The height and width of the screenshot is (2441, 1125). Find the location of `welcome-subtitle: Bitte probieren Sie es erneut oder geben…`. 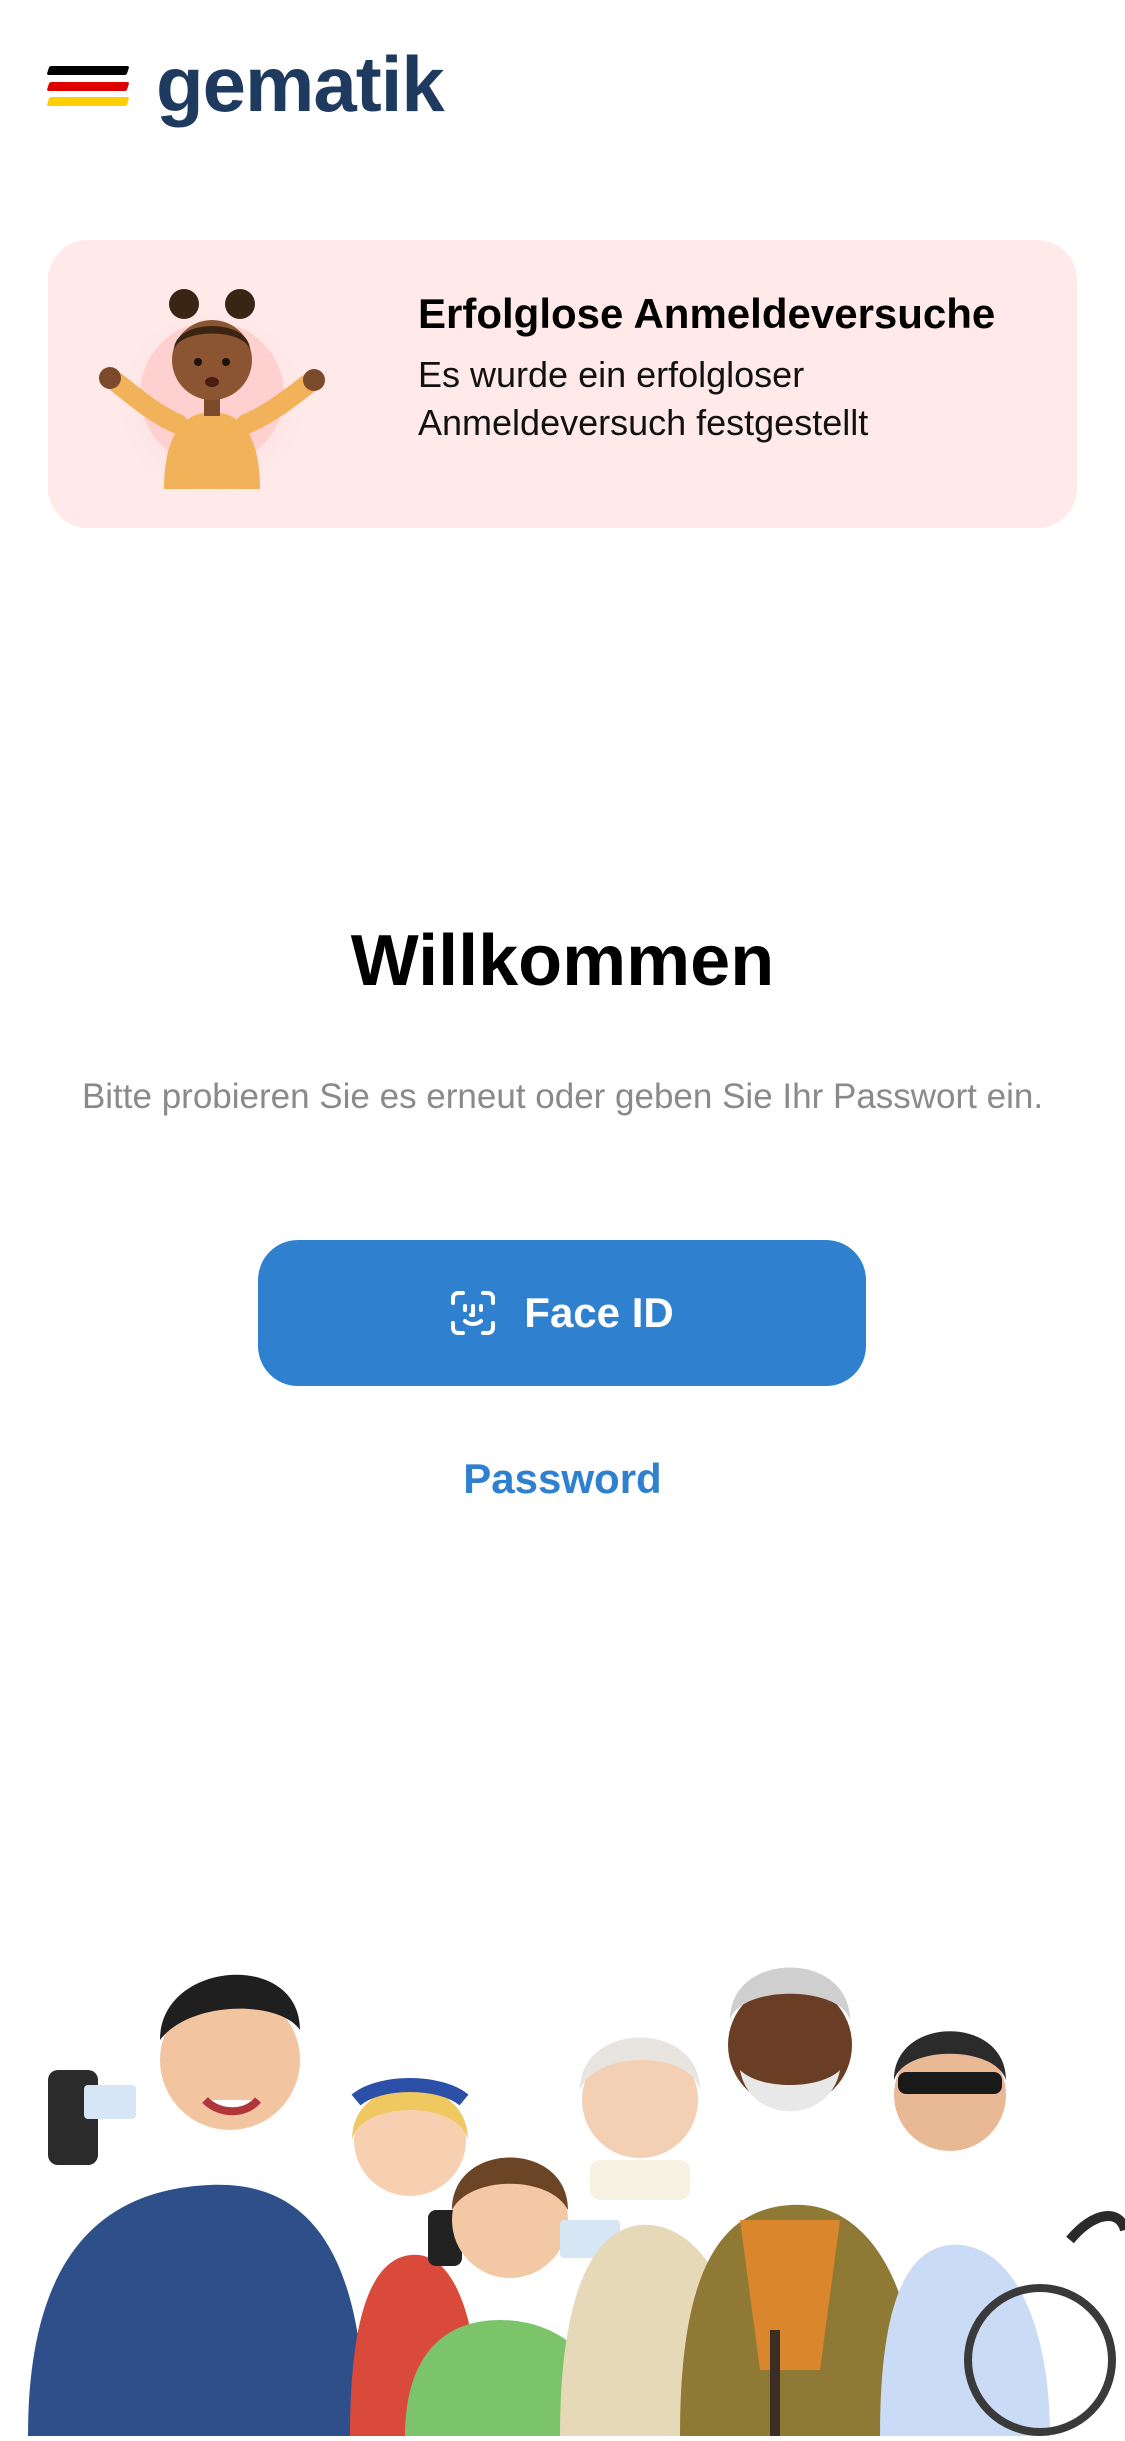

welcome-subtitle: Bitte probieren Sie es erneut oder geben… is located at coordinates (562, 1096).